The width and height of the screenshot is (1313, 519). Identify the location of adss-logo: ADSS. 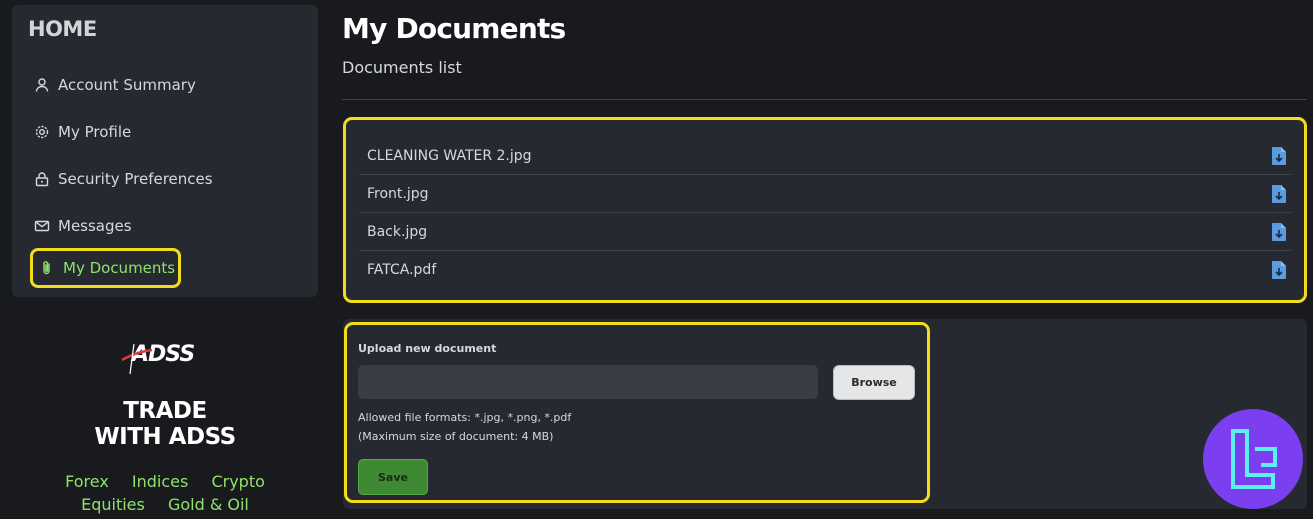
(158, 358).